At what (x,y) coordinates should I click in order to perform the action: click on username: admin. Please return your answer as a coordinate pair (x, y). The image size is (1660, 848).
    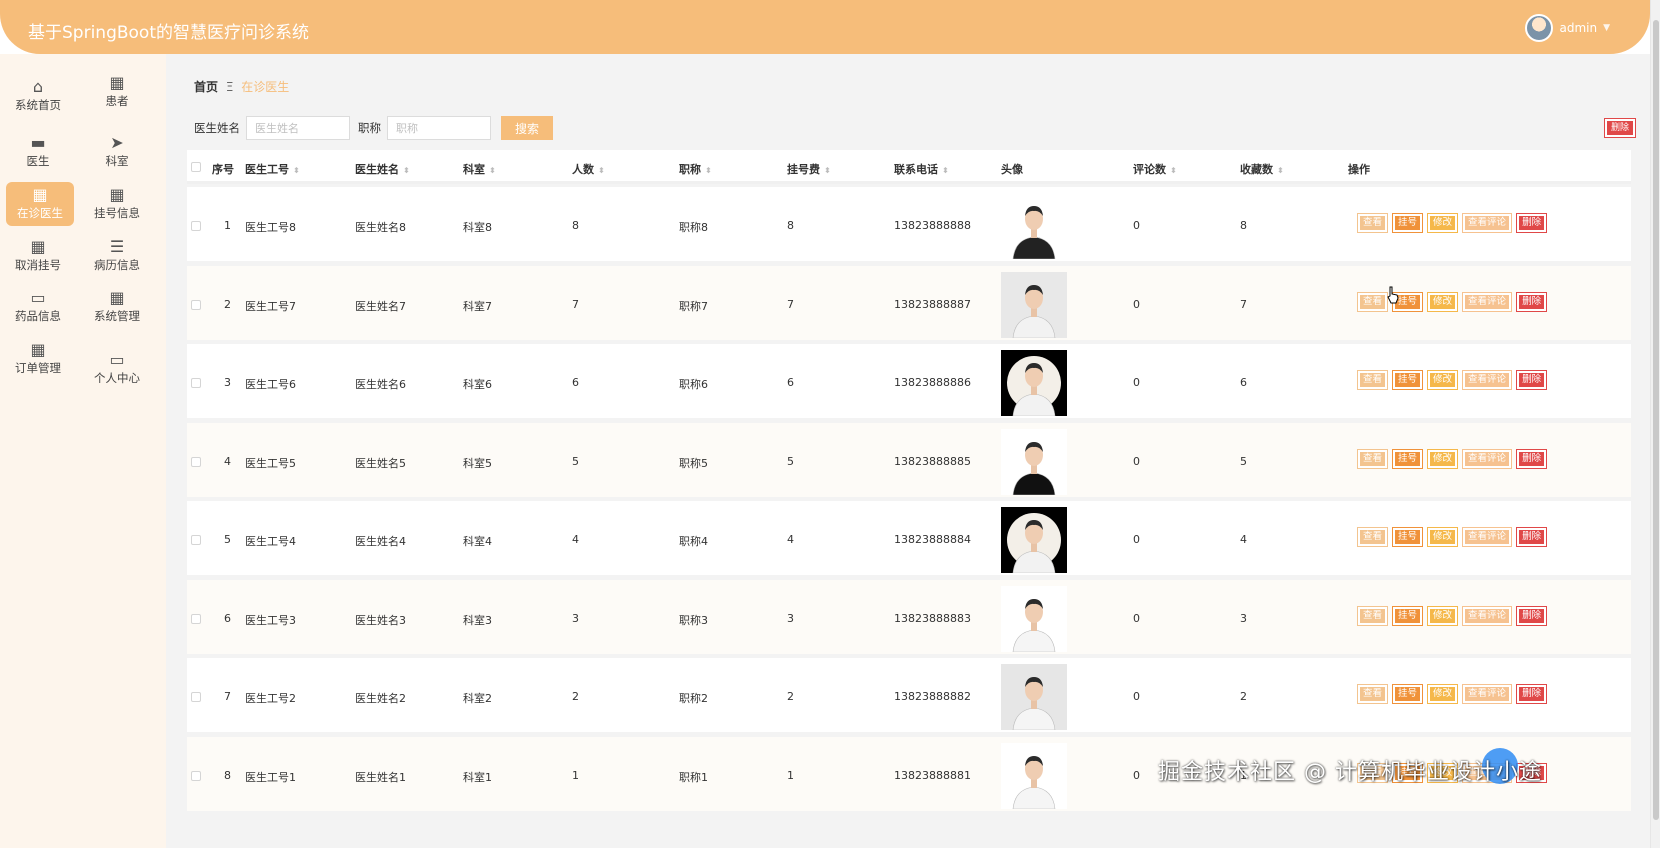
    Looking at the image, I should click on (1578, 28).